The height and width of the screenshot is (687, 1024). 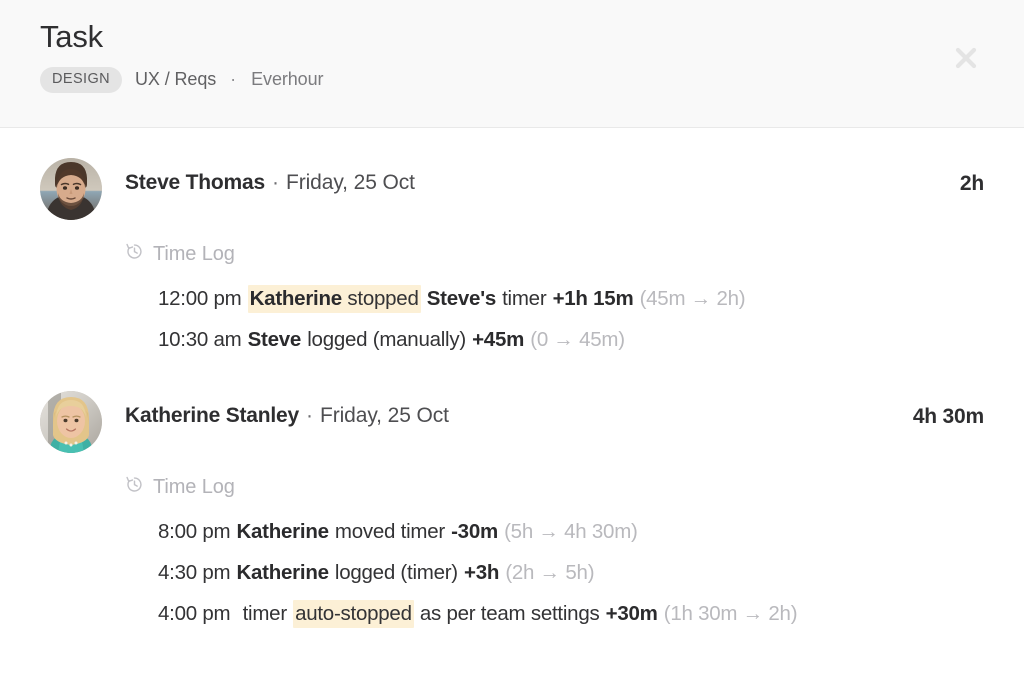 What do you see at coordinates (498, 339) in the screenshot?
I see `log-delta: +45m` at bounding box center [498, 339].